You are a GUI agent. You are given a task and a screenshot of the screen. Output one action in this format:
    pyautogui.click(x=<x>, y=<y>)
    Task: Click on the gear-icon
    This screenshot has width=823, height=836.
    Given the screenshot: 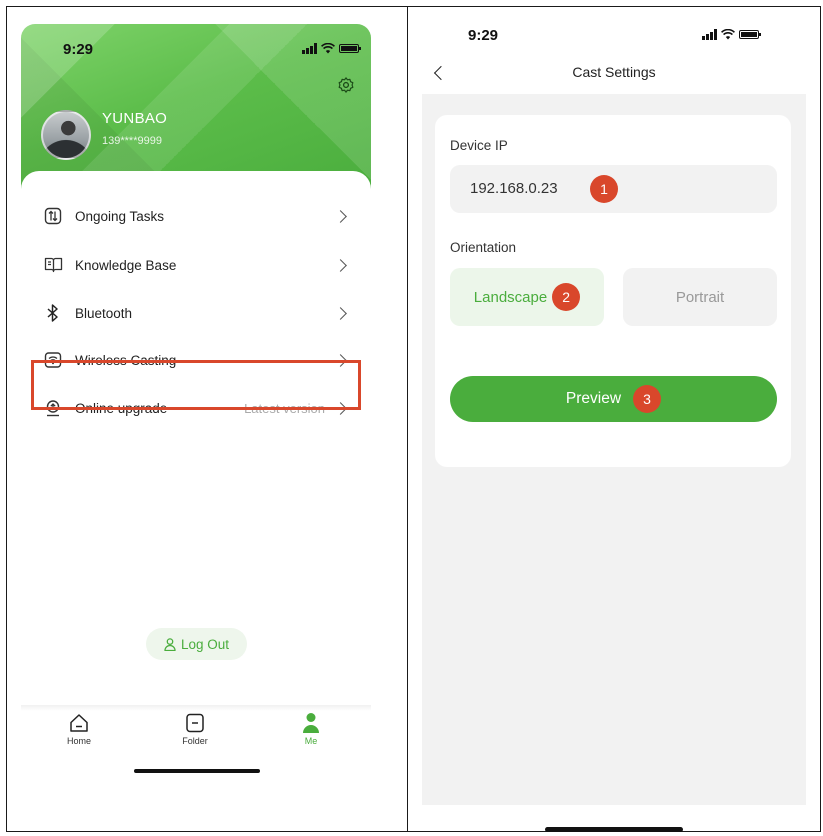 What is the action you would take?
    pyautogui.click(x=346, y=85)
    